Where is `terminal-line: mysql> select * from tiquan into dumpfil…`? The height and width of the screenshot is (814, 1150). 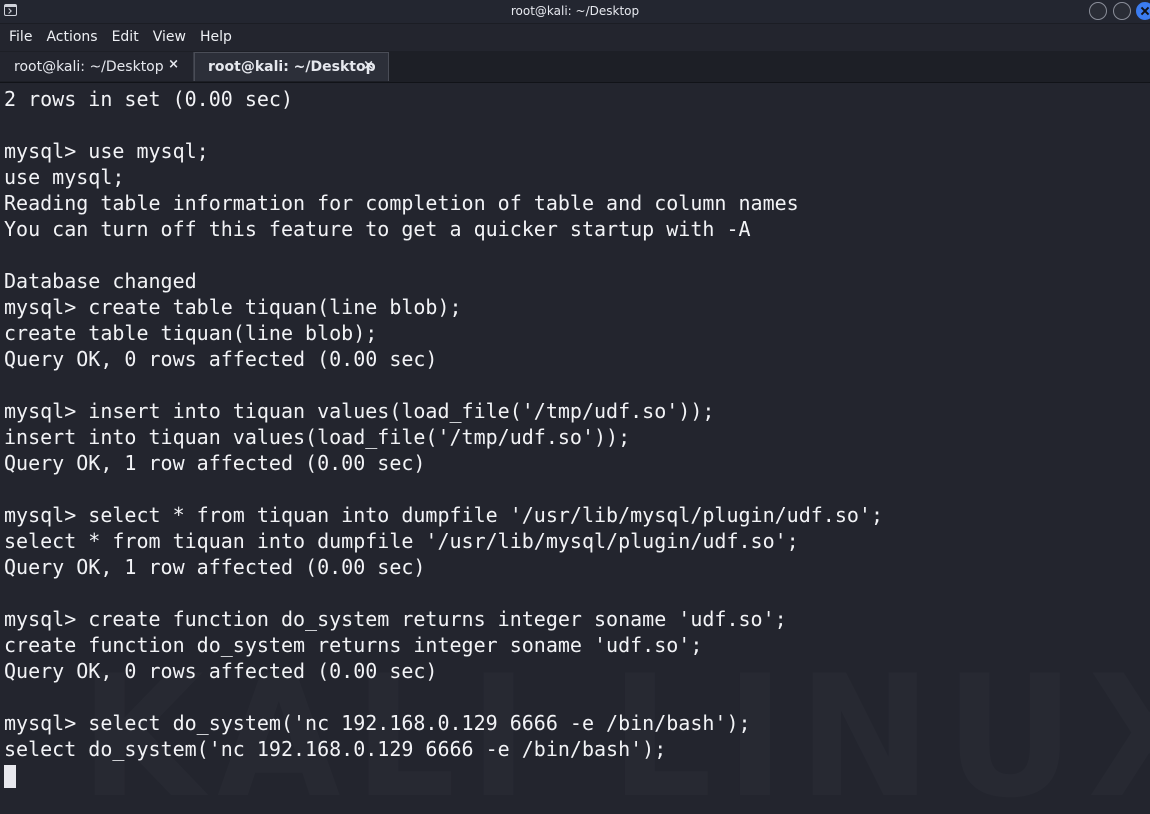
terminal-line: mysql> select * from tiquan into dumpfil… is located at coordinates (443, 515).